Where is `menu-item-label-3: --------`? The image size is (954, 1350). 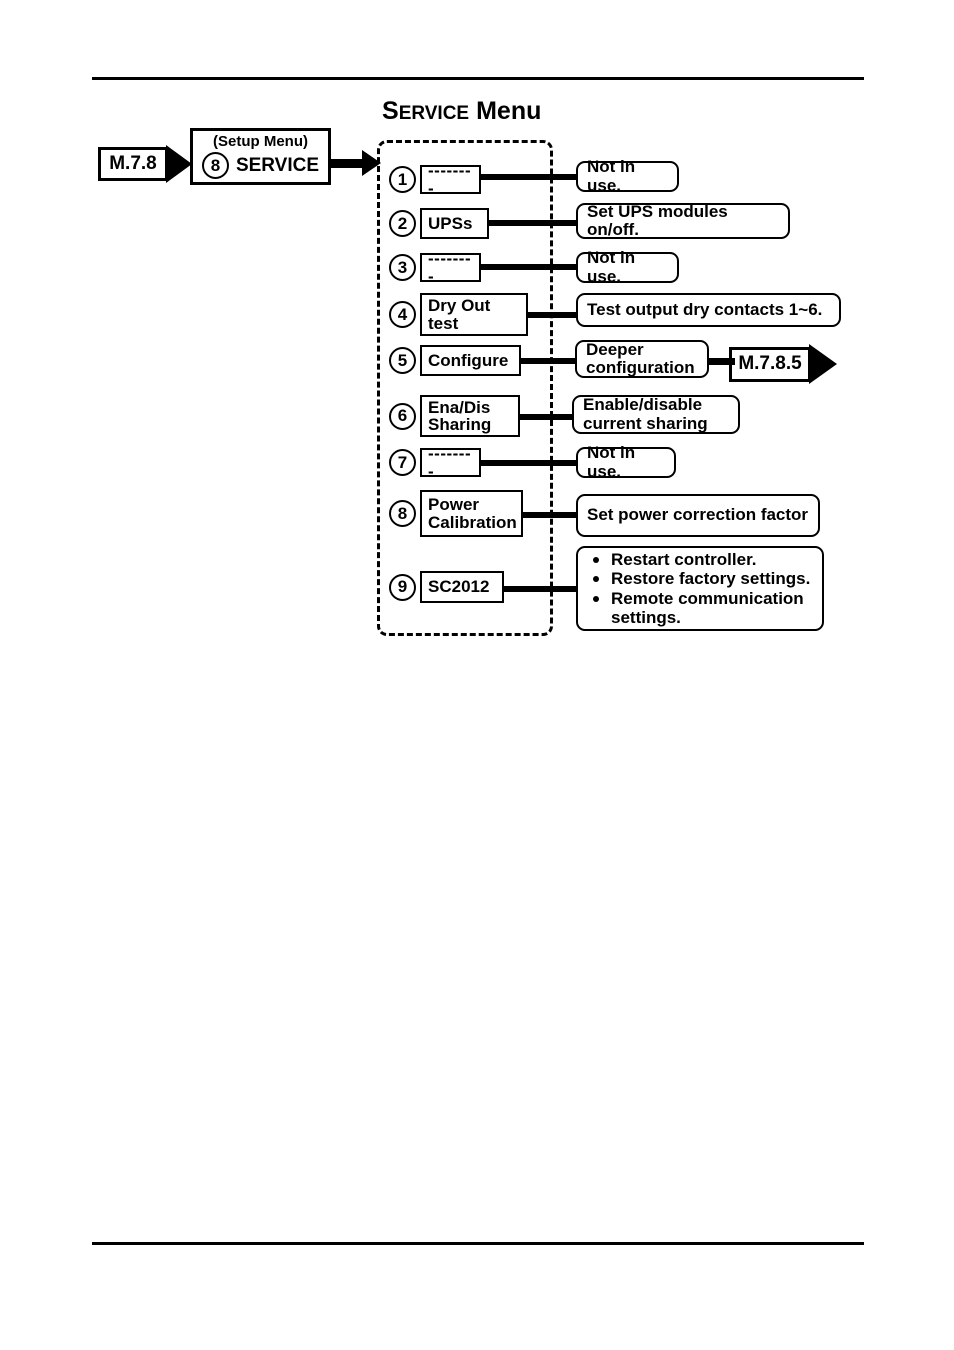 menu-item-label-3: -------- is located at coordinates (450, 267).